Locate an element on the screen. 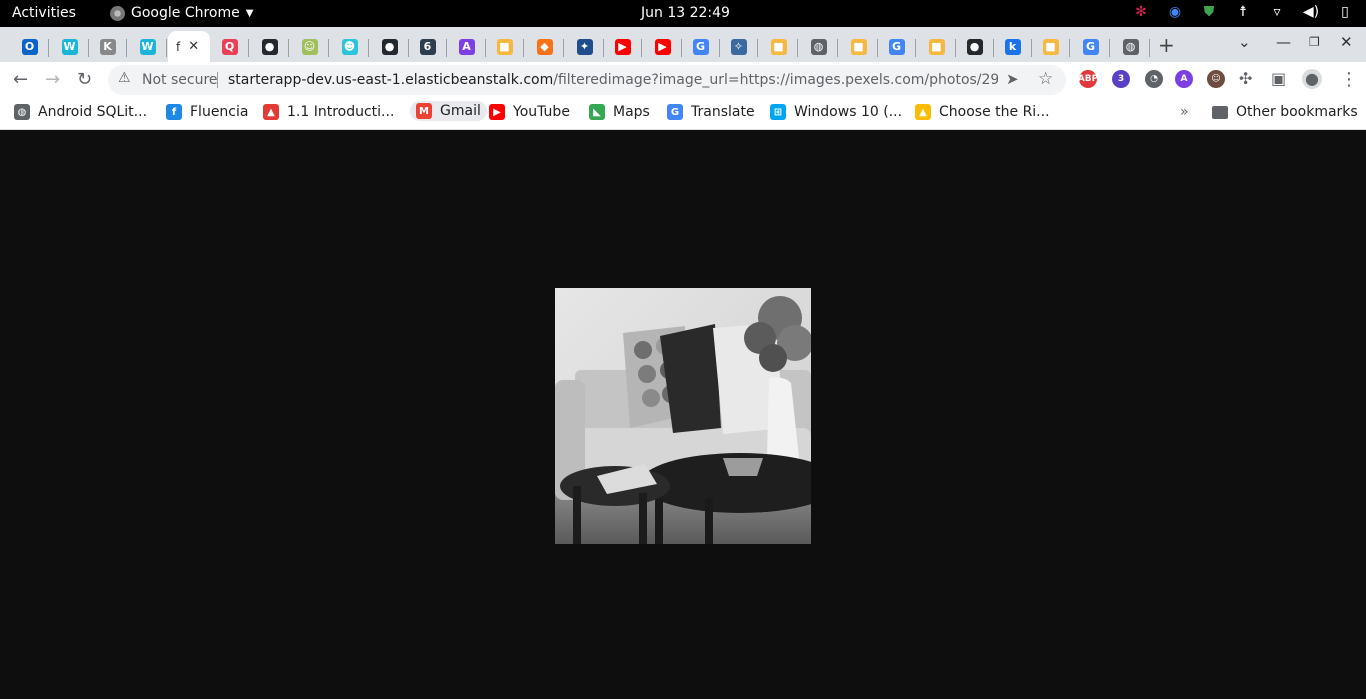 The image size is (1366, 699). clock: Jun 13 22:49 is located at coordinates (685, 13).